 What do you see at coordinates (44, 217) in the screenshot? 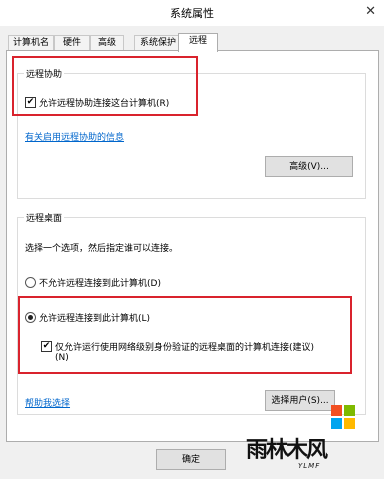
I see `remote-desktop-title: 远程桌面` at bounding box center [44, 217].